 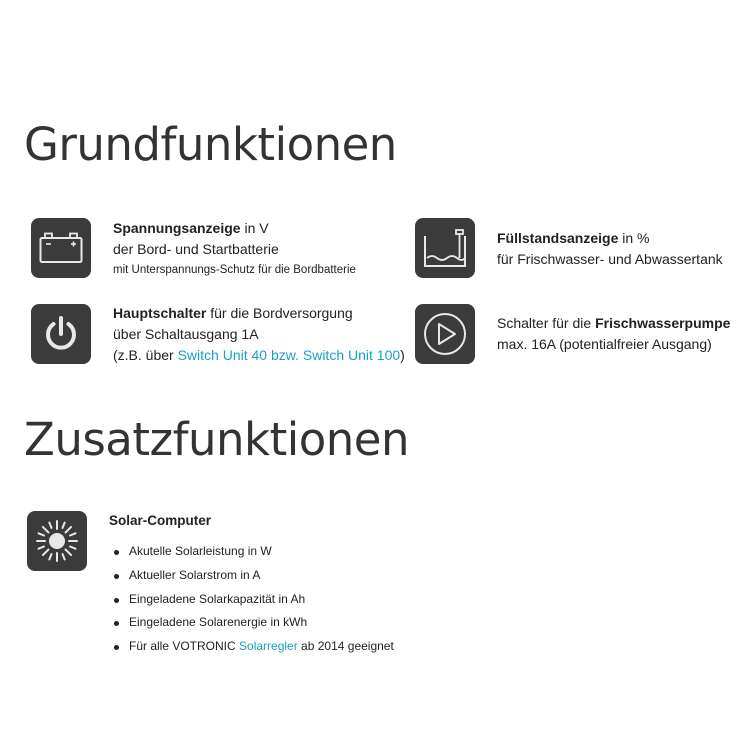 What do you see at coordinates (445, 334) in the screenshot?
I see `play-icon` at bounding box center [445, 334].